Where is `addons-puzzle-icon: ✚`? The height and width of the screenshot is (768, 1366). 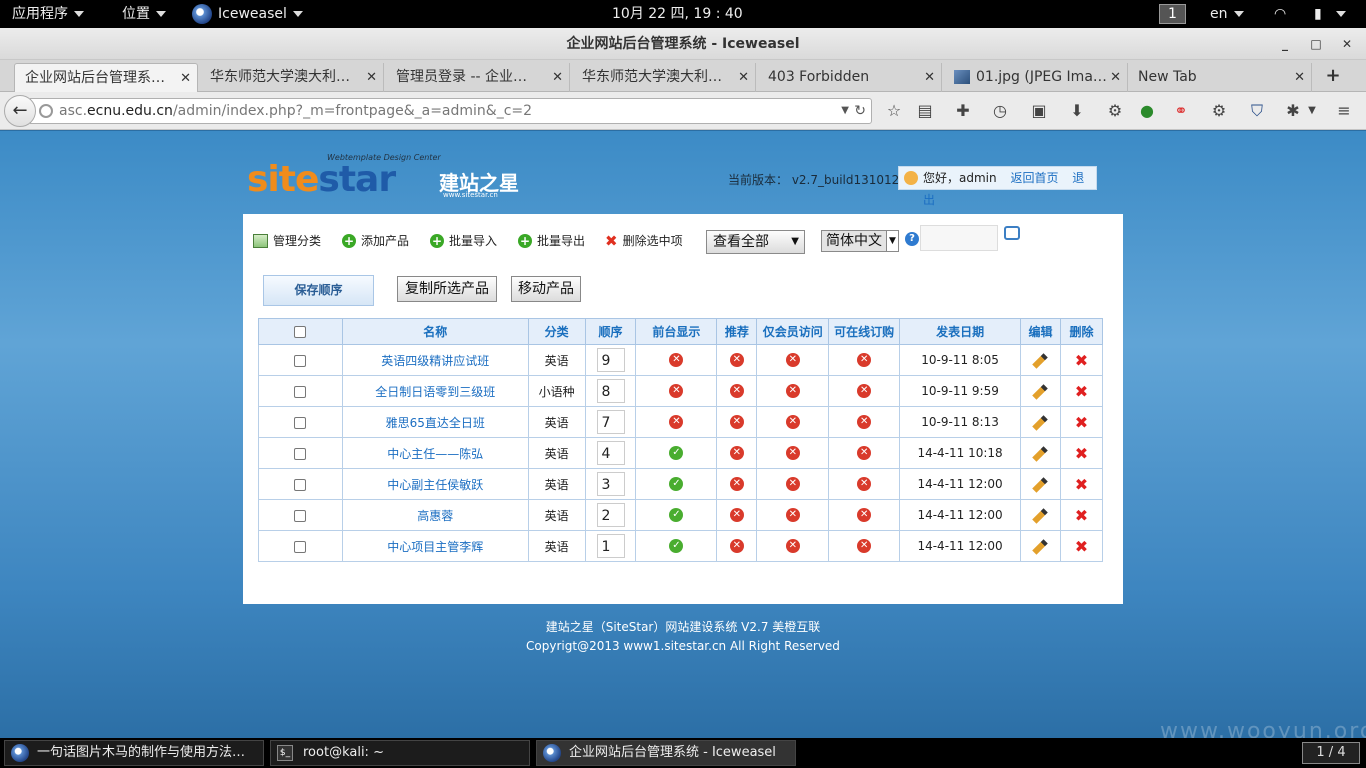
addons-puzzle-icon: ✚ is located at coordinates (963, 111).